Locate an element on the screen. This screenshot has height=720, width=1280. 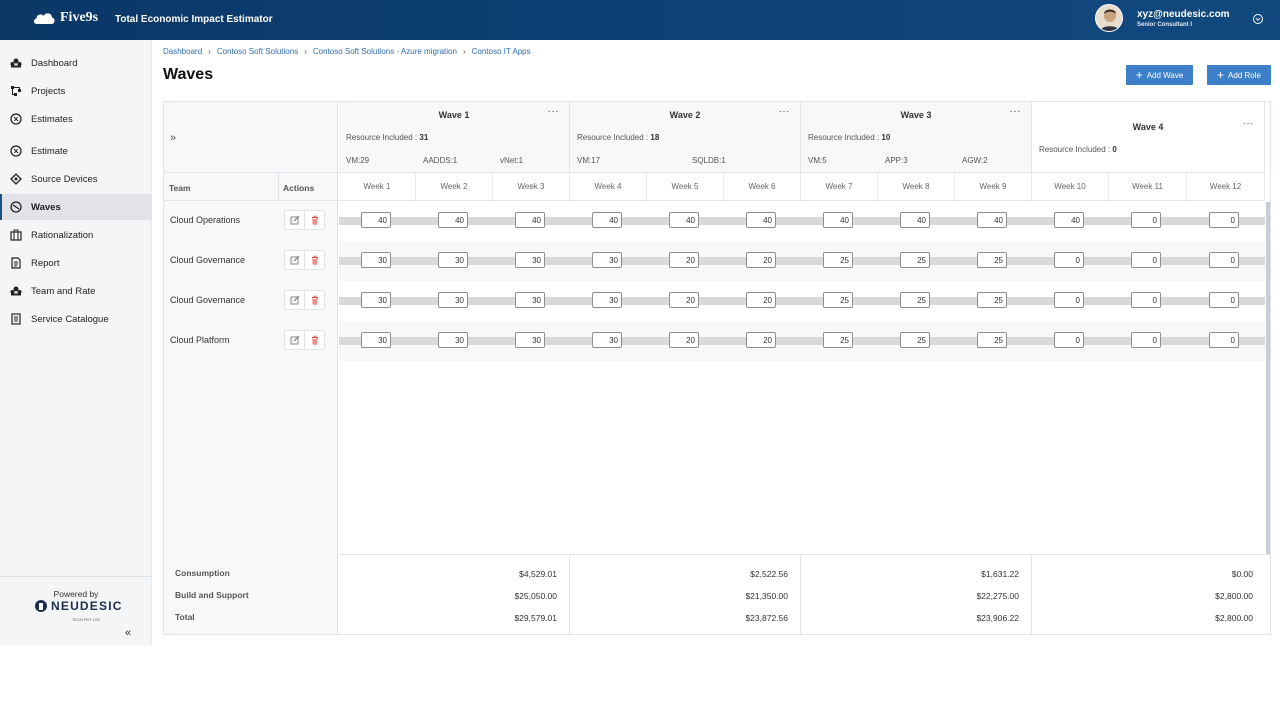
wave-title: Wave 3 is located at coordinates (916, 115).